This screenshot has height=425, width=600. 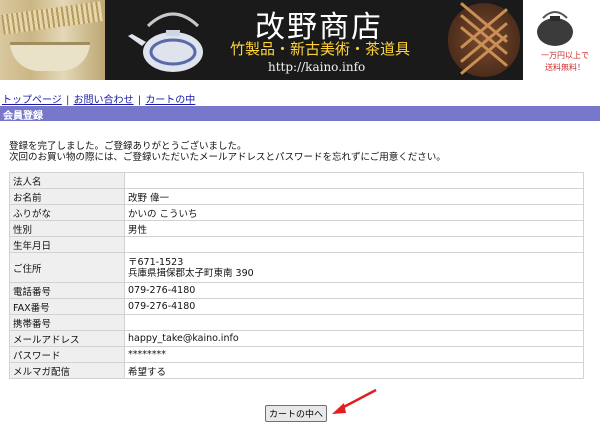 I want to click on row-label-address: ご住所, so click(x=67, y=267).